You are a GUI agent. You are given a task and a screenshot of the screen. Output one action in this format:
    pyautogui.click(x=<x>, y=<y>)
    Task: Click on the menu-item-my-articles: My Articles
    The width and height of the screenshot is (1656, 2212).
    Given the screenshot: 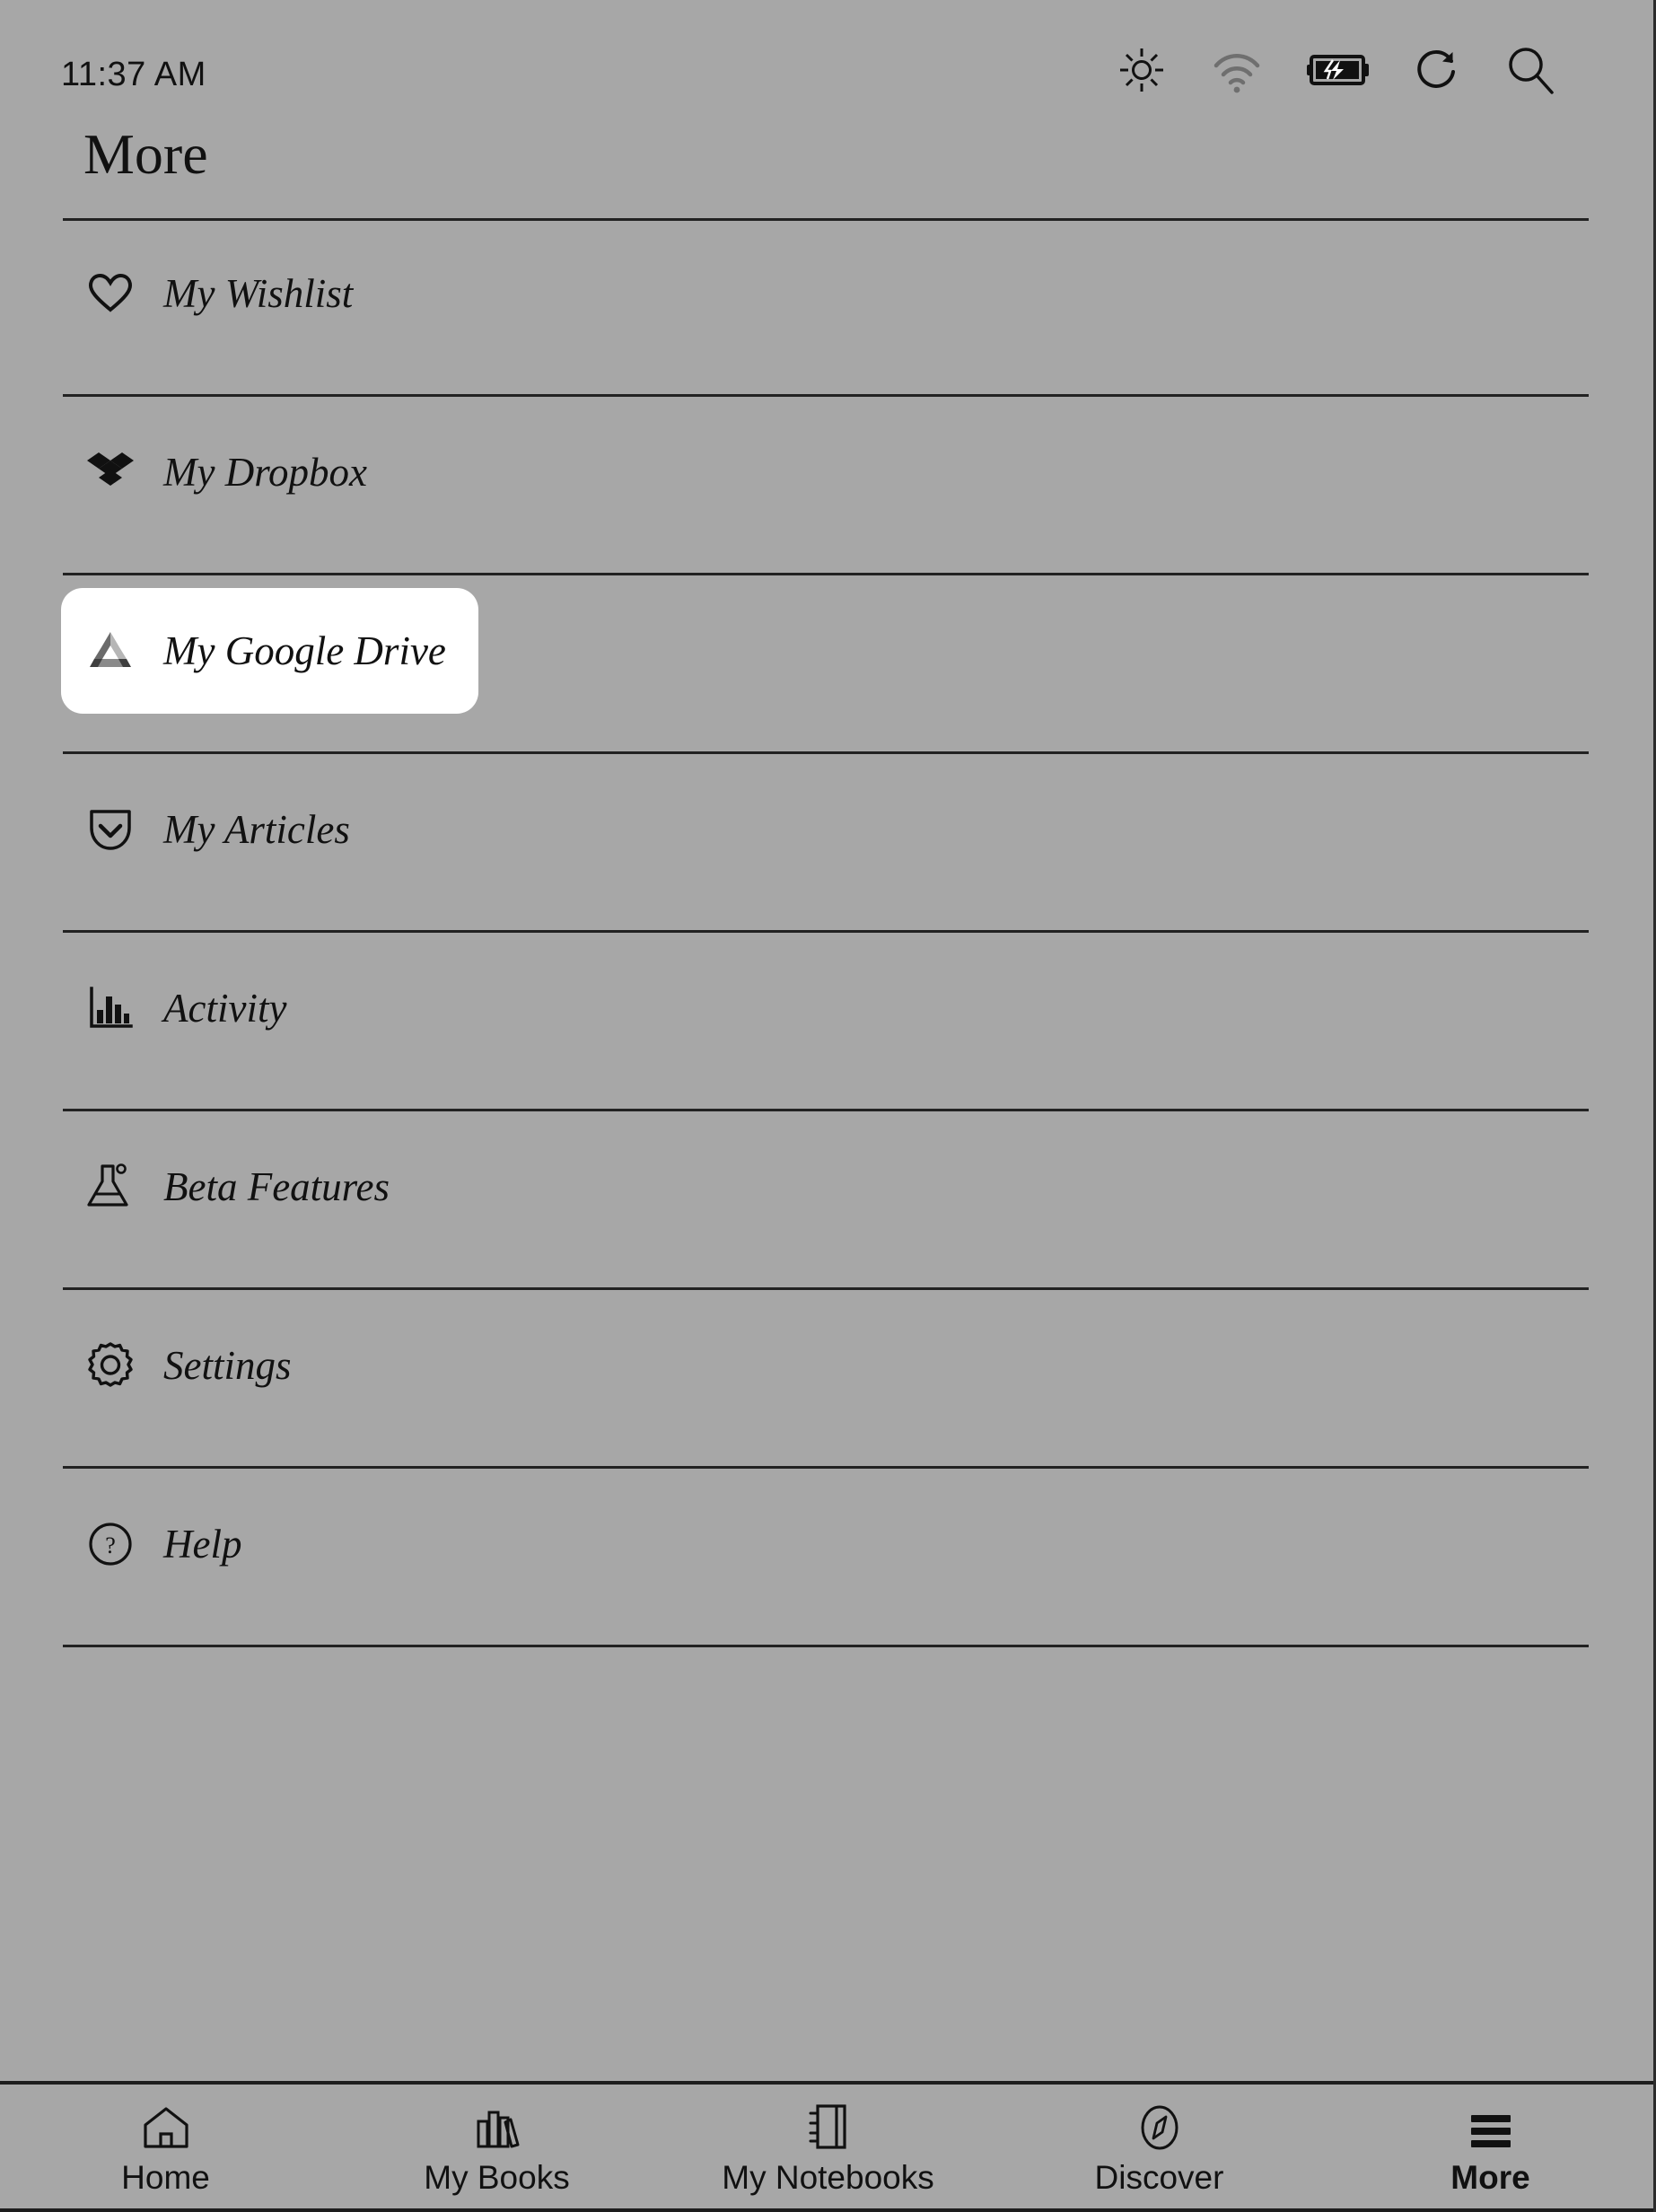 What is the action you would take?
    pyautogui.click(x=826, y=843)
    